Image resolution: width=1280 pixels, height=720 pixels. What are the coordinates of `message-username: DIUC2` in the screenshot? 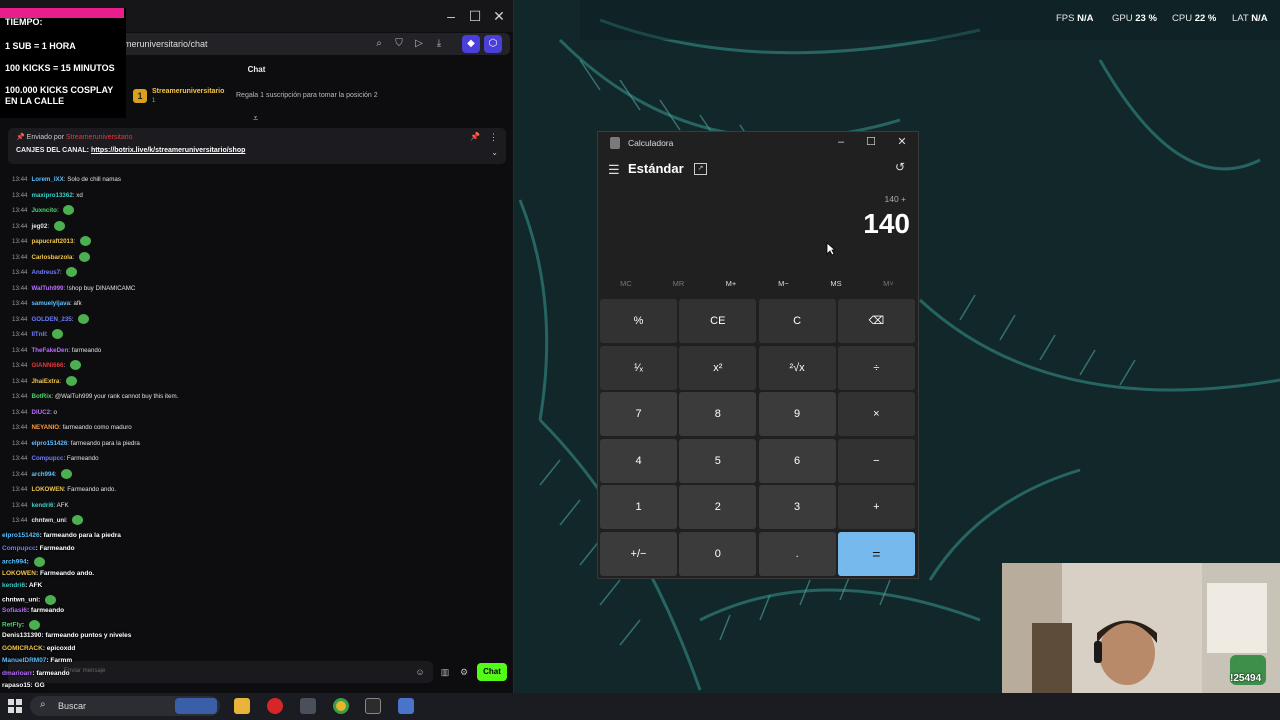 It's located at (40, 412).